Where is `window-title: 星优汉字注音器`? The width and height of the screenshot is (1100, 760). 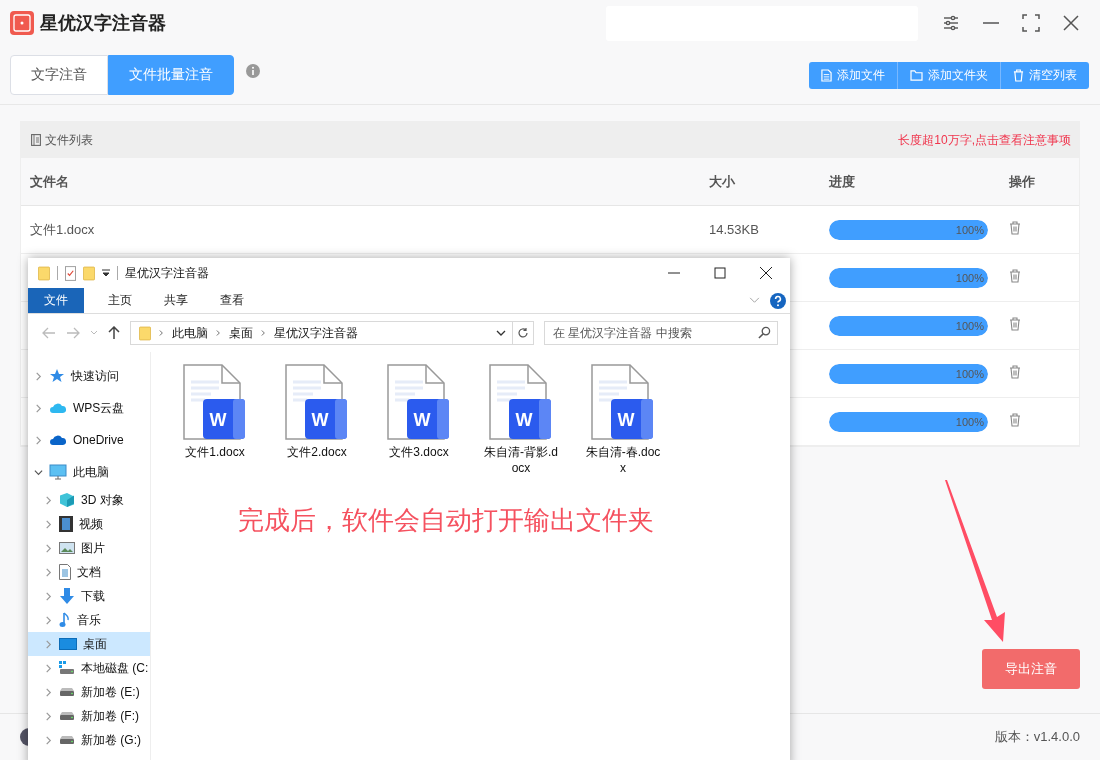 window-title: 星优汉字注音器 is located at coordinates (167, 273).